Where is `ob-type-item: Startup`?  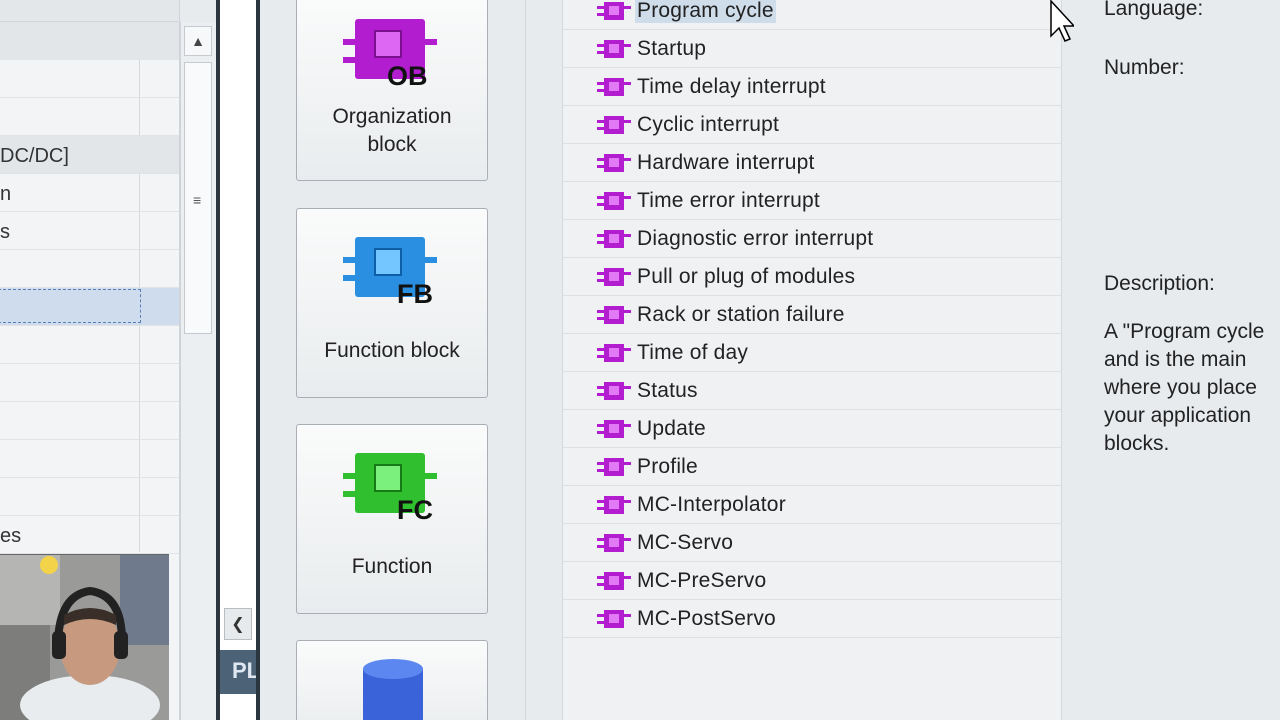
ob-type-item: Startup is located at coordinates (812, 49).